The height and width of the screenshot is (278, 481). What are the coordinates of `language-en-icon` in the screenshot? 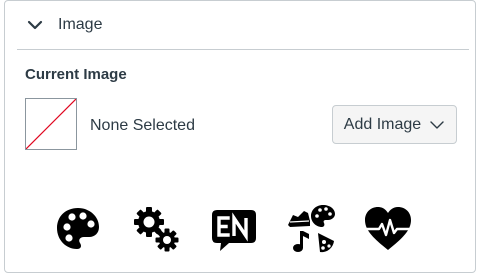 It's located at (234, 230).